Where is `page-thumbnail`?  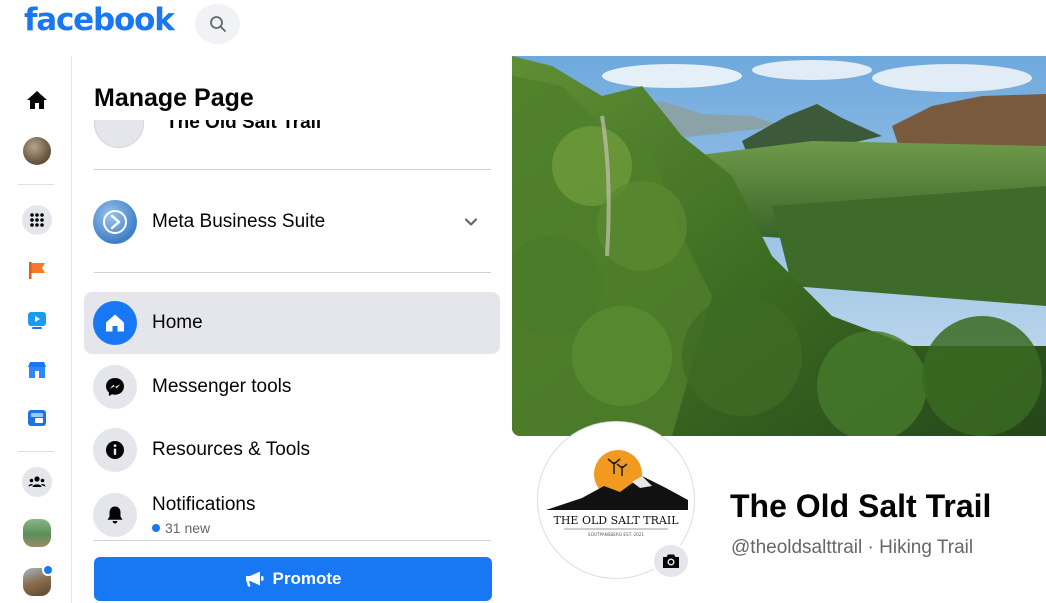 page-thumbnail is located at coordinates (119, 134).